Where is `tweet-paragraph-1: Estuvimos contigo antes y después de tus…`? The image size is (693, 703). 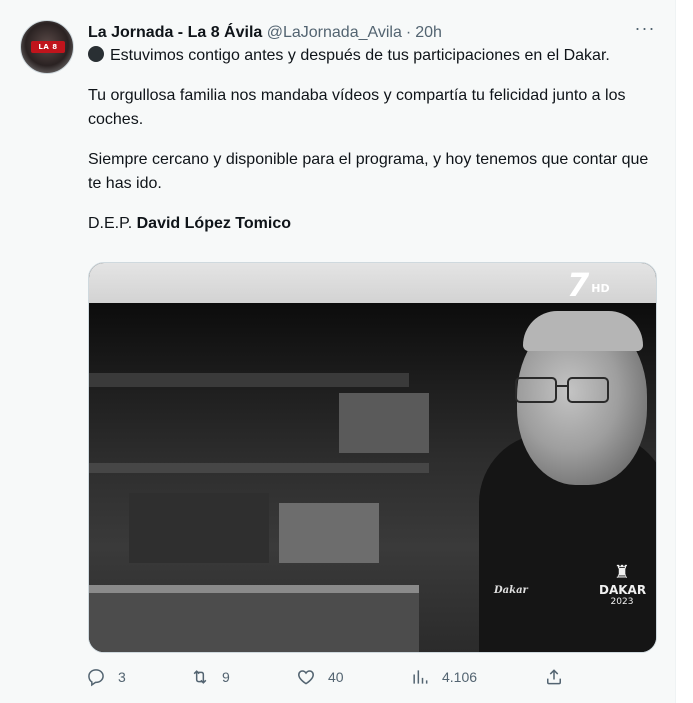 tweet-paragraph-1: Estuvimos contigo antes y después de tus… is located at coordinates (375, 56).